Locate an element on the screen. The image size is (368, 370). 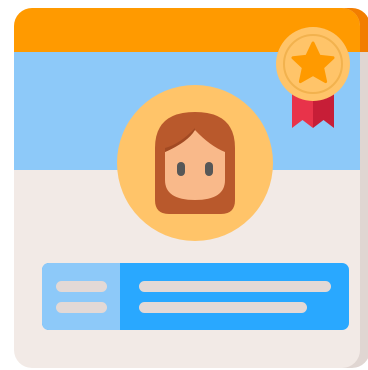
info-bar-left is located at coordinates (81, 296).